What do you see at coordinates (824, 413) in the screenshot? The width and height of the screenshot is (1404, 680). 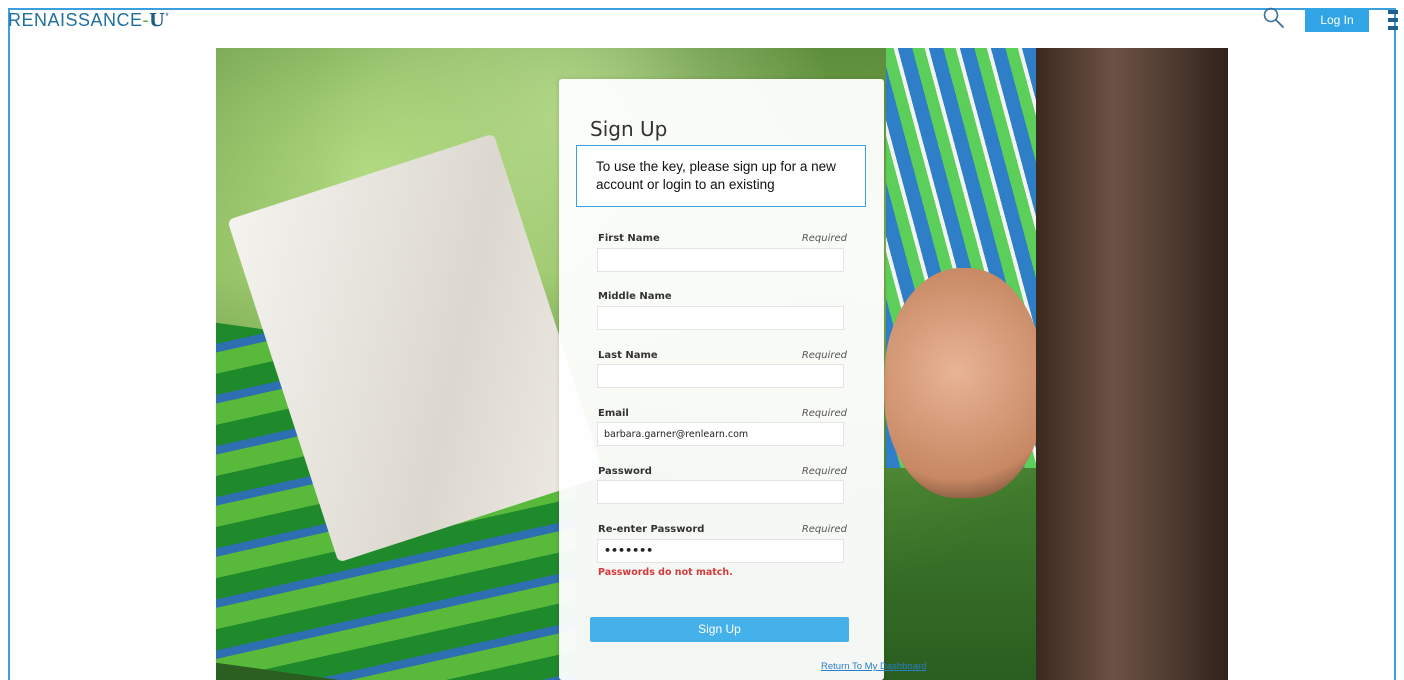 I see `email-required: Required` at bounding box center [824, 413].